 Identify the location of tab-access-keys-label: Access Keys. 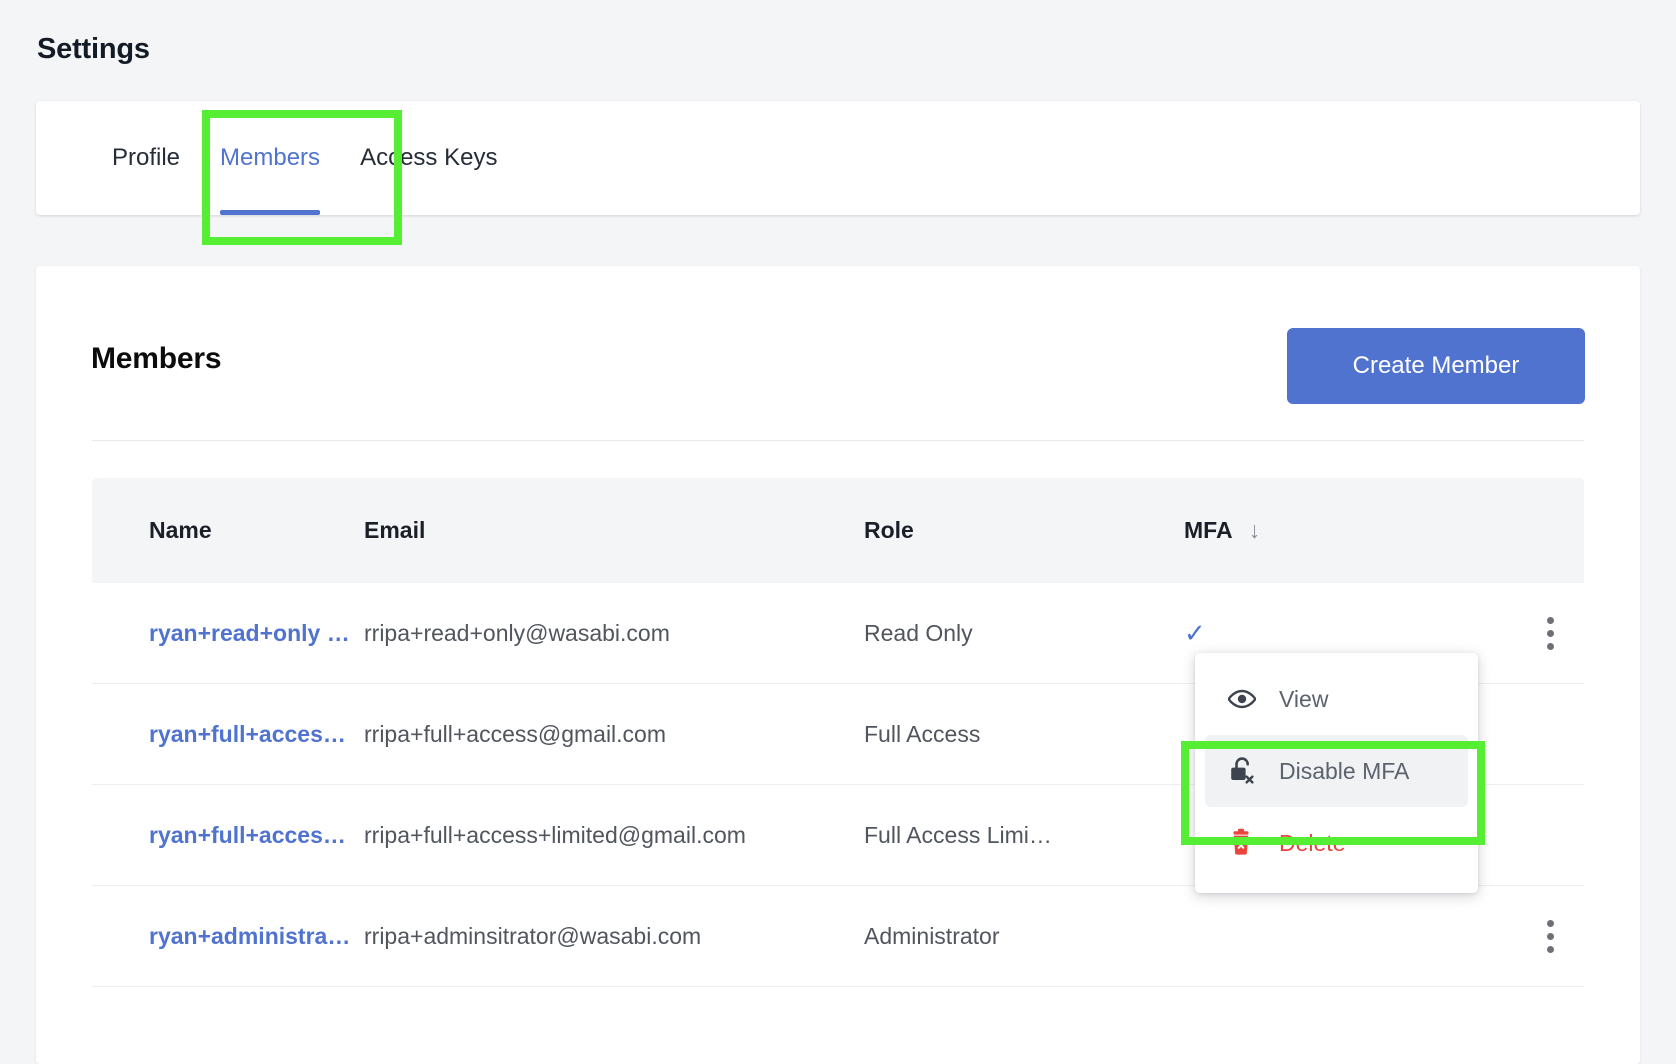
(429, 157).